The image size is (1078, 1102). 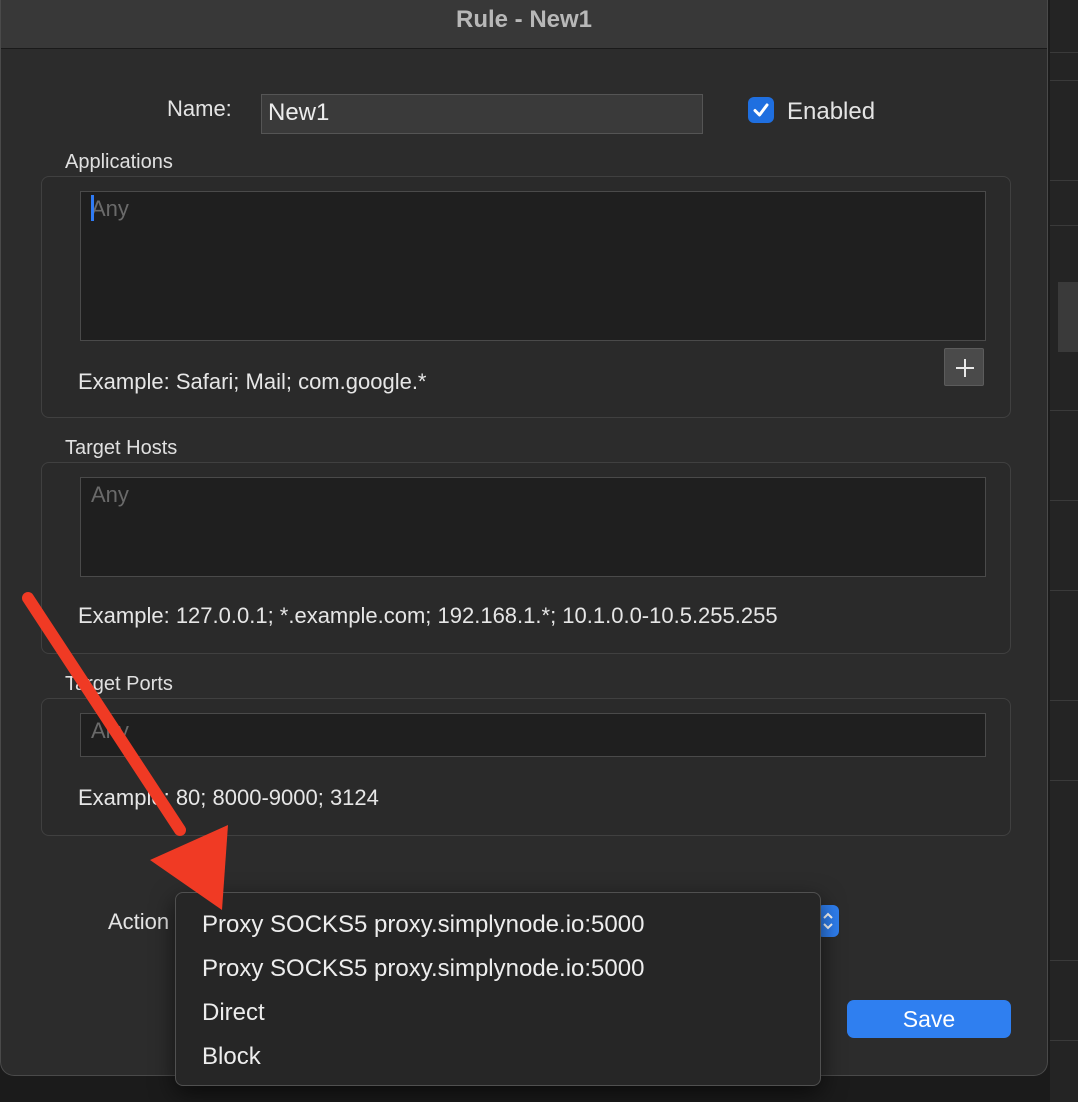 What do you see at coordinates (533, 735) in the screenshot?
I see `target-ports-input: Any` at bounding box center [533, 735].